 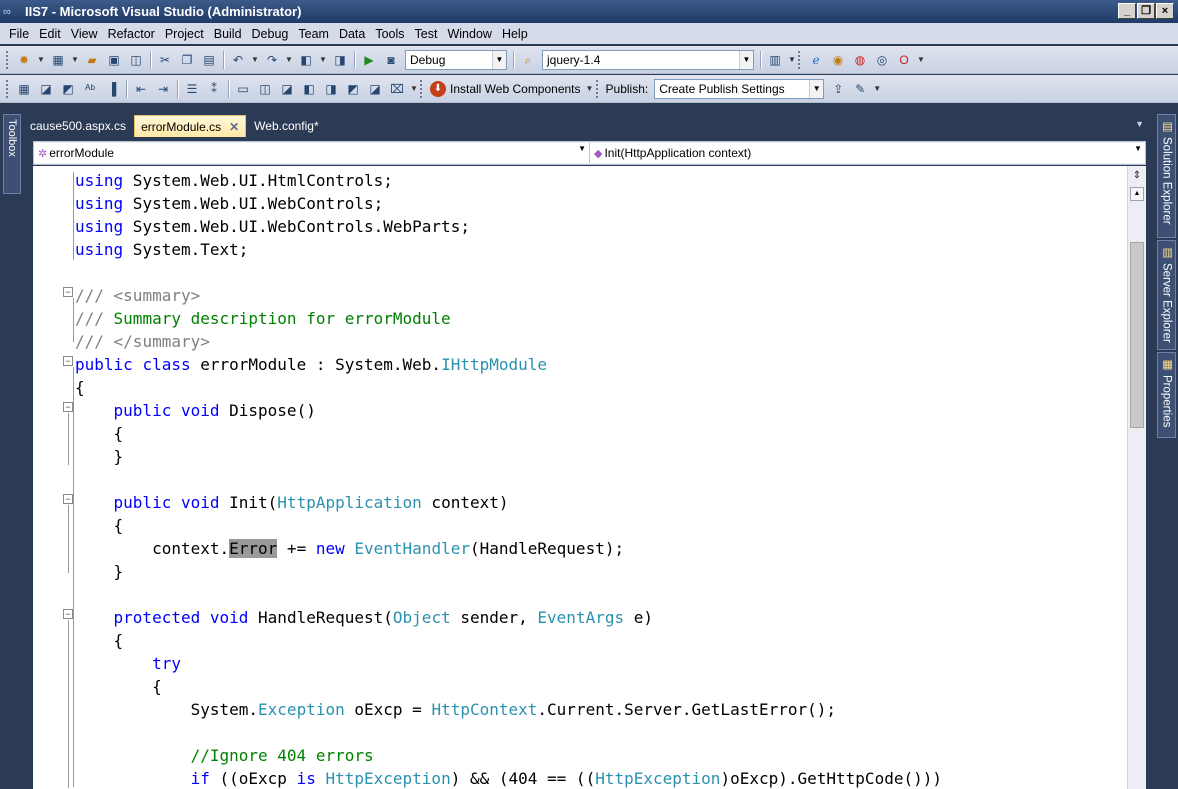 I want to click on collapse-summary-toggle: −, so click(x=68, y=292).